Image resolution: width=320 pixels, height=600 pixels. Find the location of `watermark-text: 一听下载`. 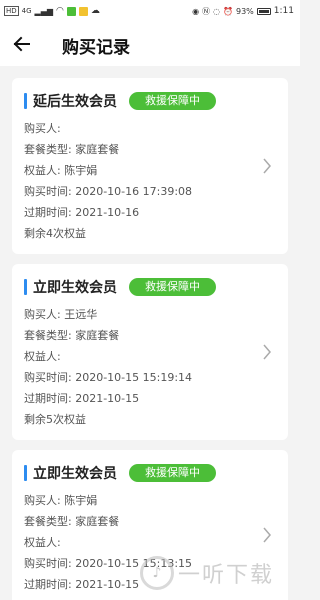

watermark-text: 一听下载 is located at coordinates (226, 575).